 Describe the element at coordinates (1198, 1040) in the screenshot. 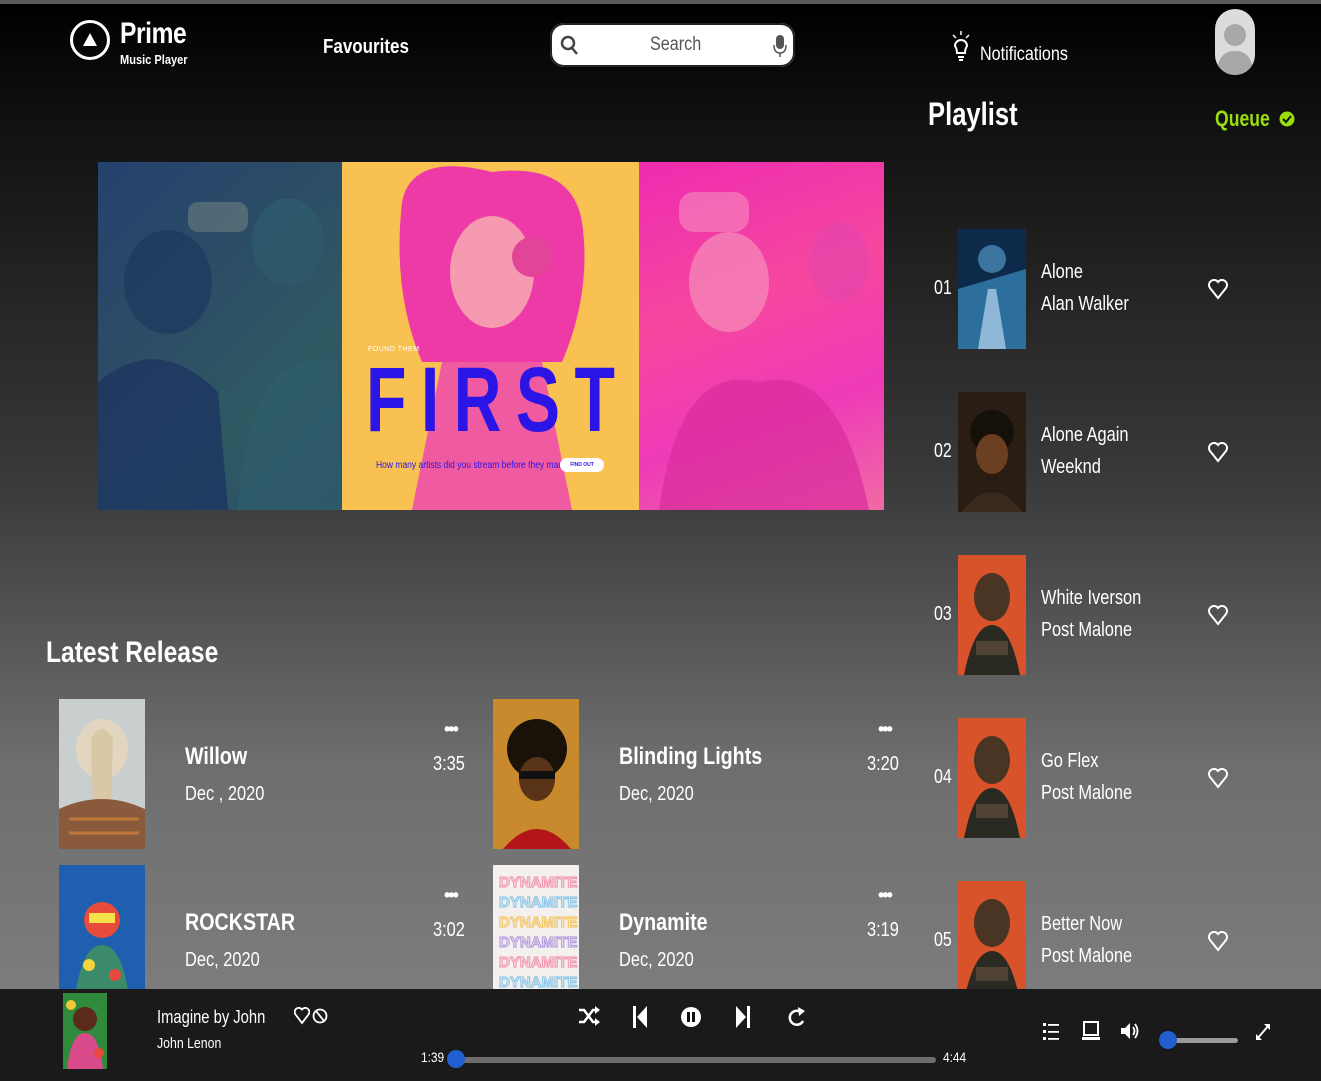

I see `volume-slider` at that location.